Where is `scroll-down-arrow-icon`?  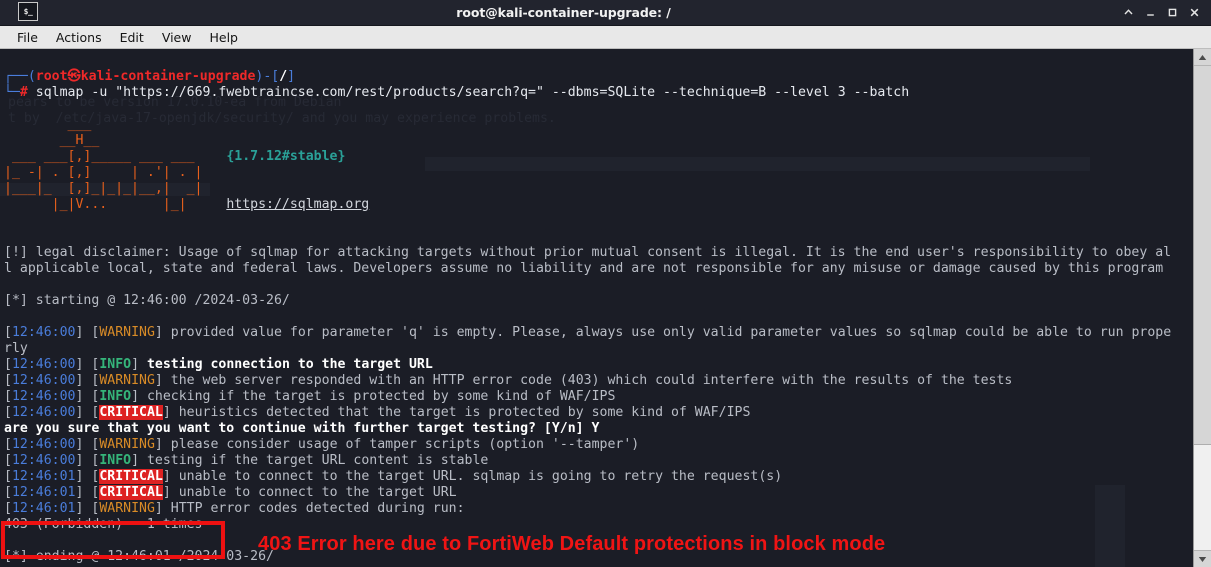 scroll-down-arrow-icon is located at coordinates (1202, 558).